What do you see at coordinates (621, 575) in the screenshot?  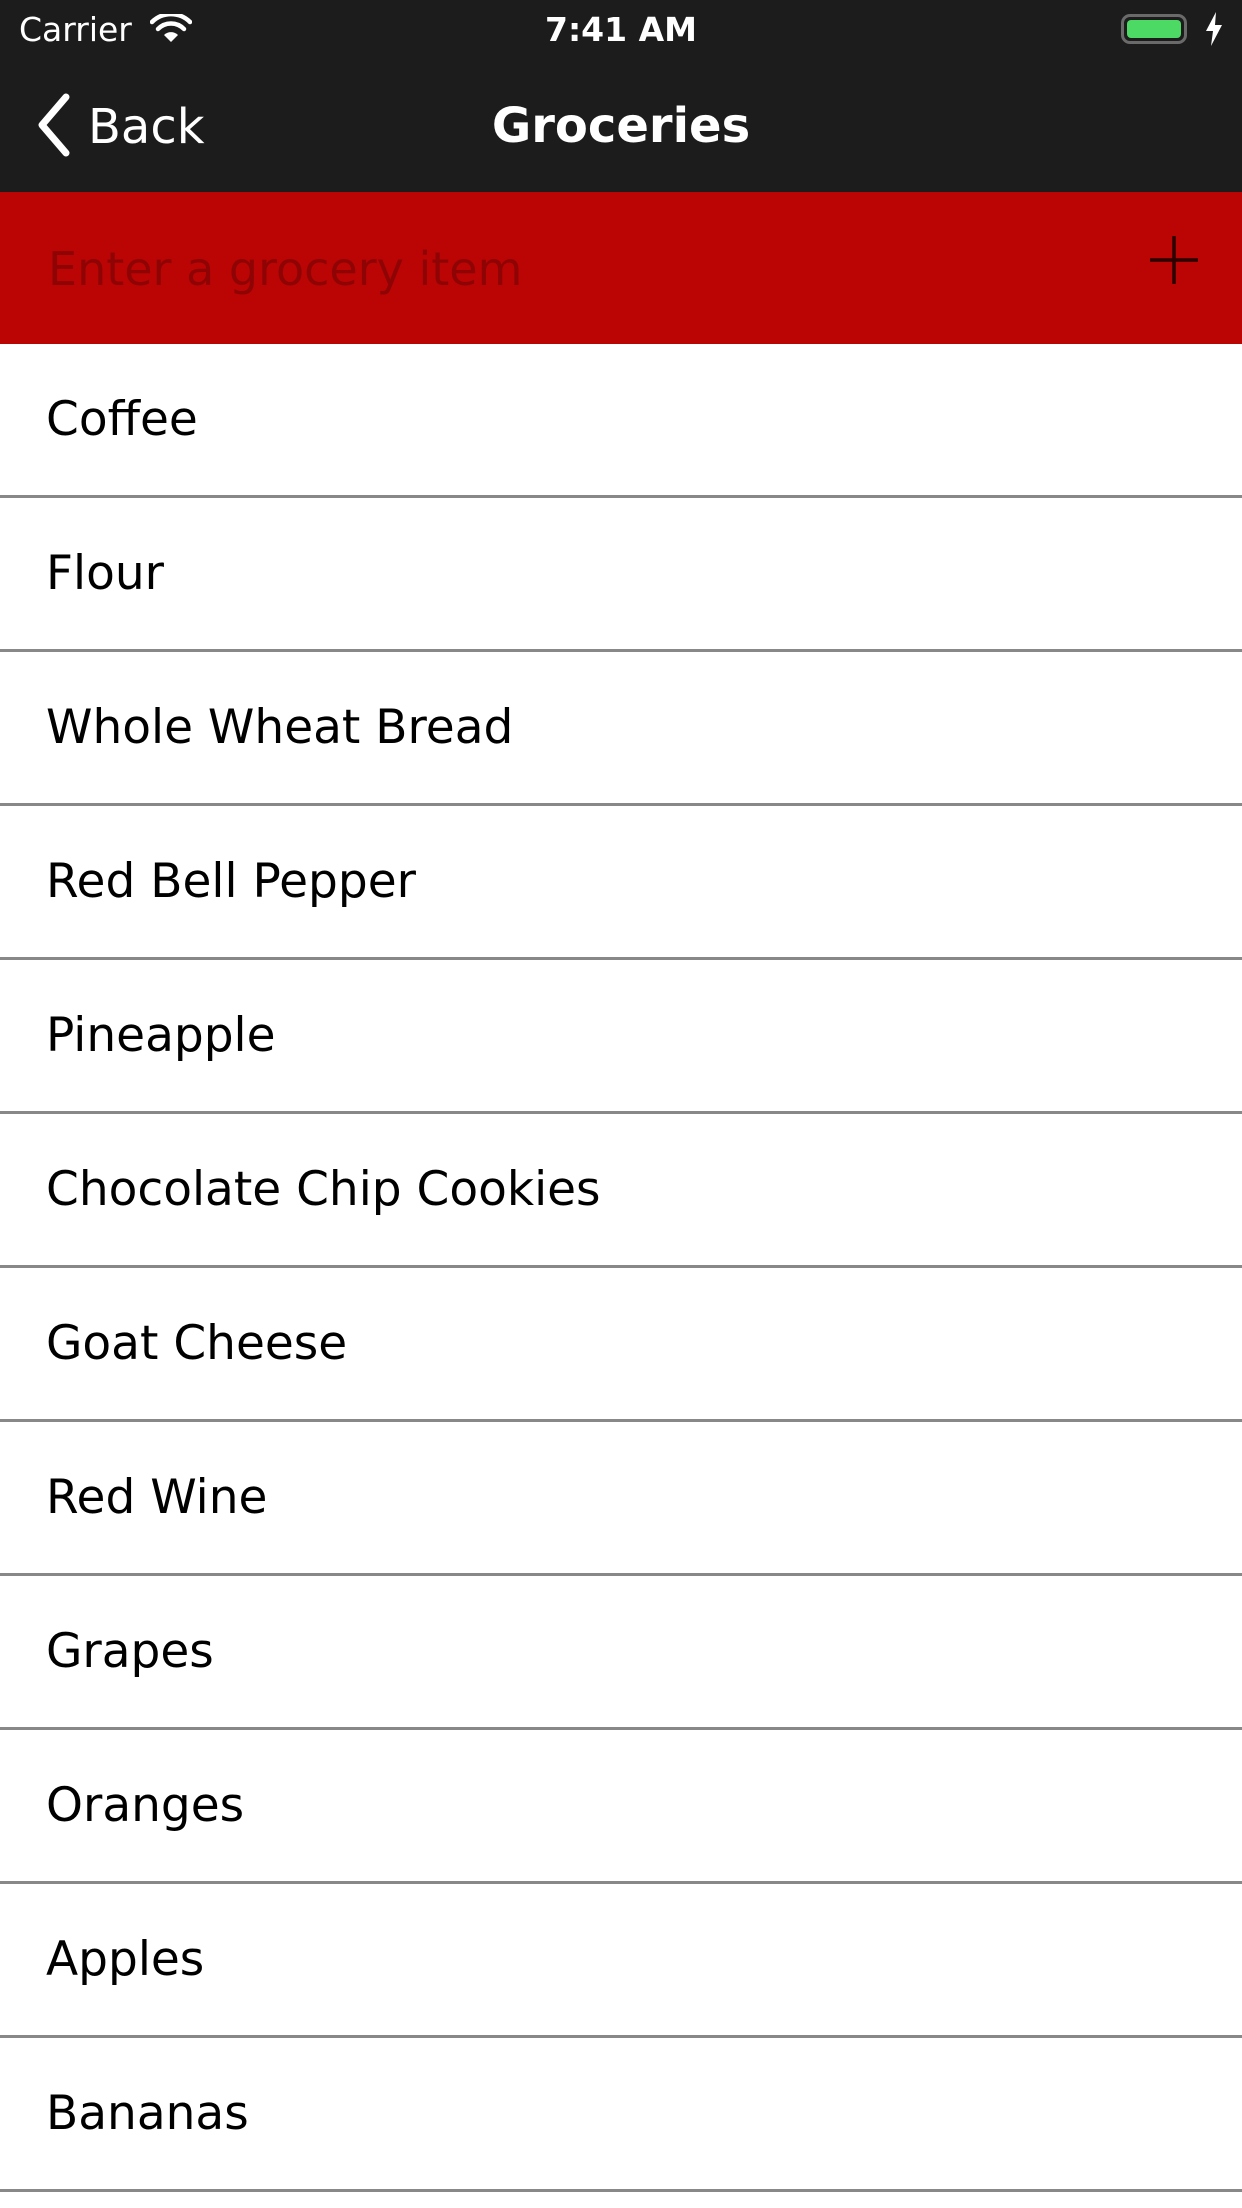 I see `list-item: Flour` at bounding box center [621, 575].